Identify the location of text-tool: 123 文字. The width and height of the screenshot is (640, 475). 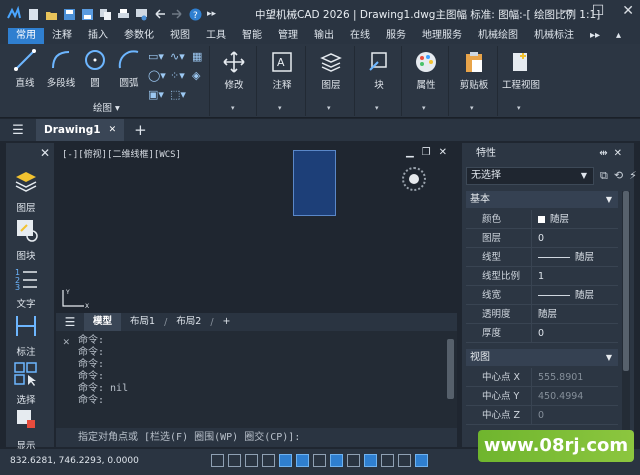
(26, 287).